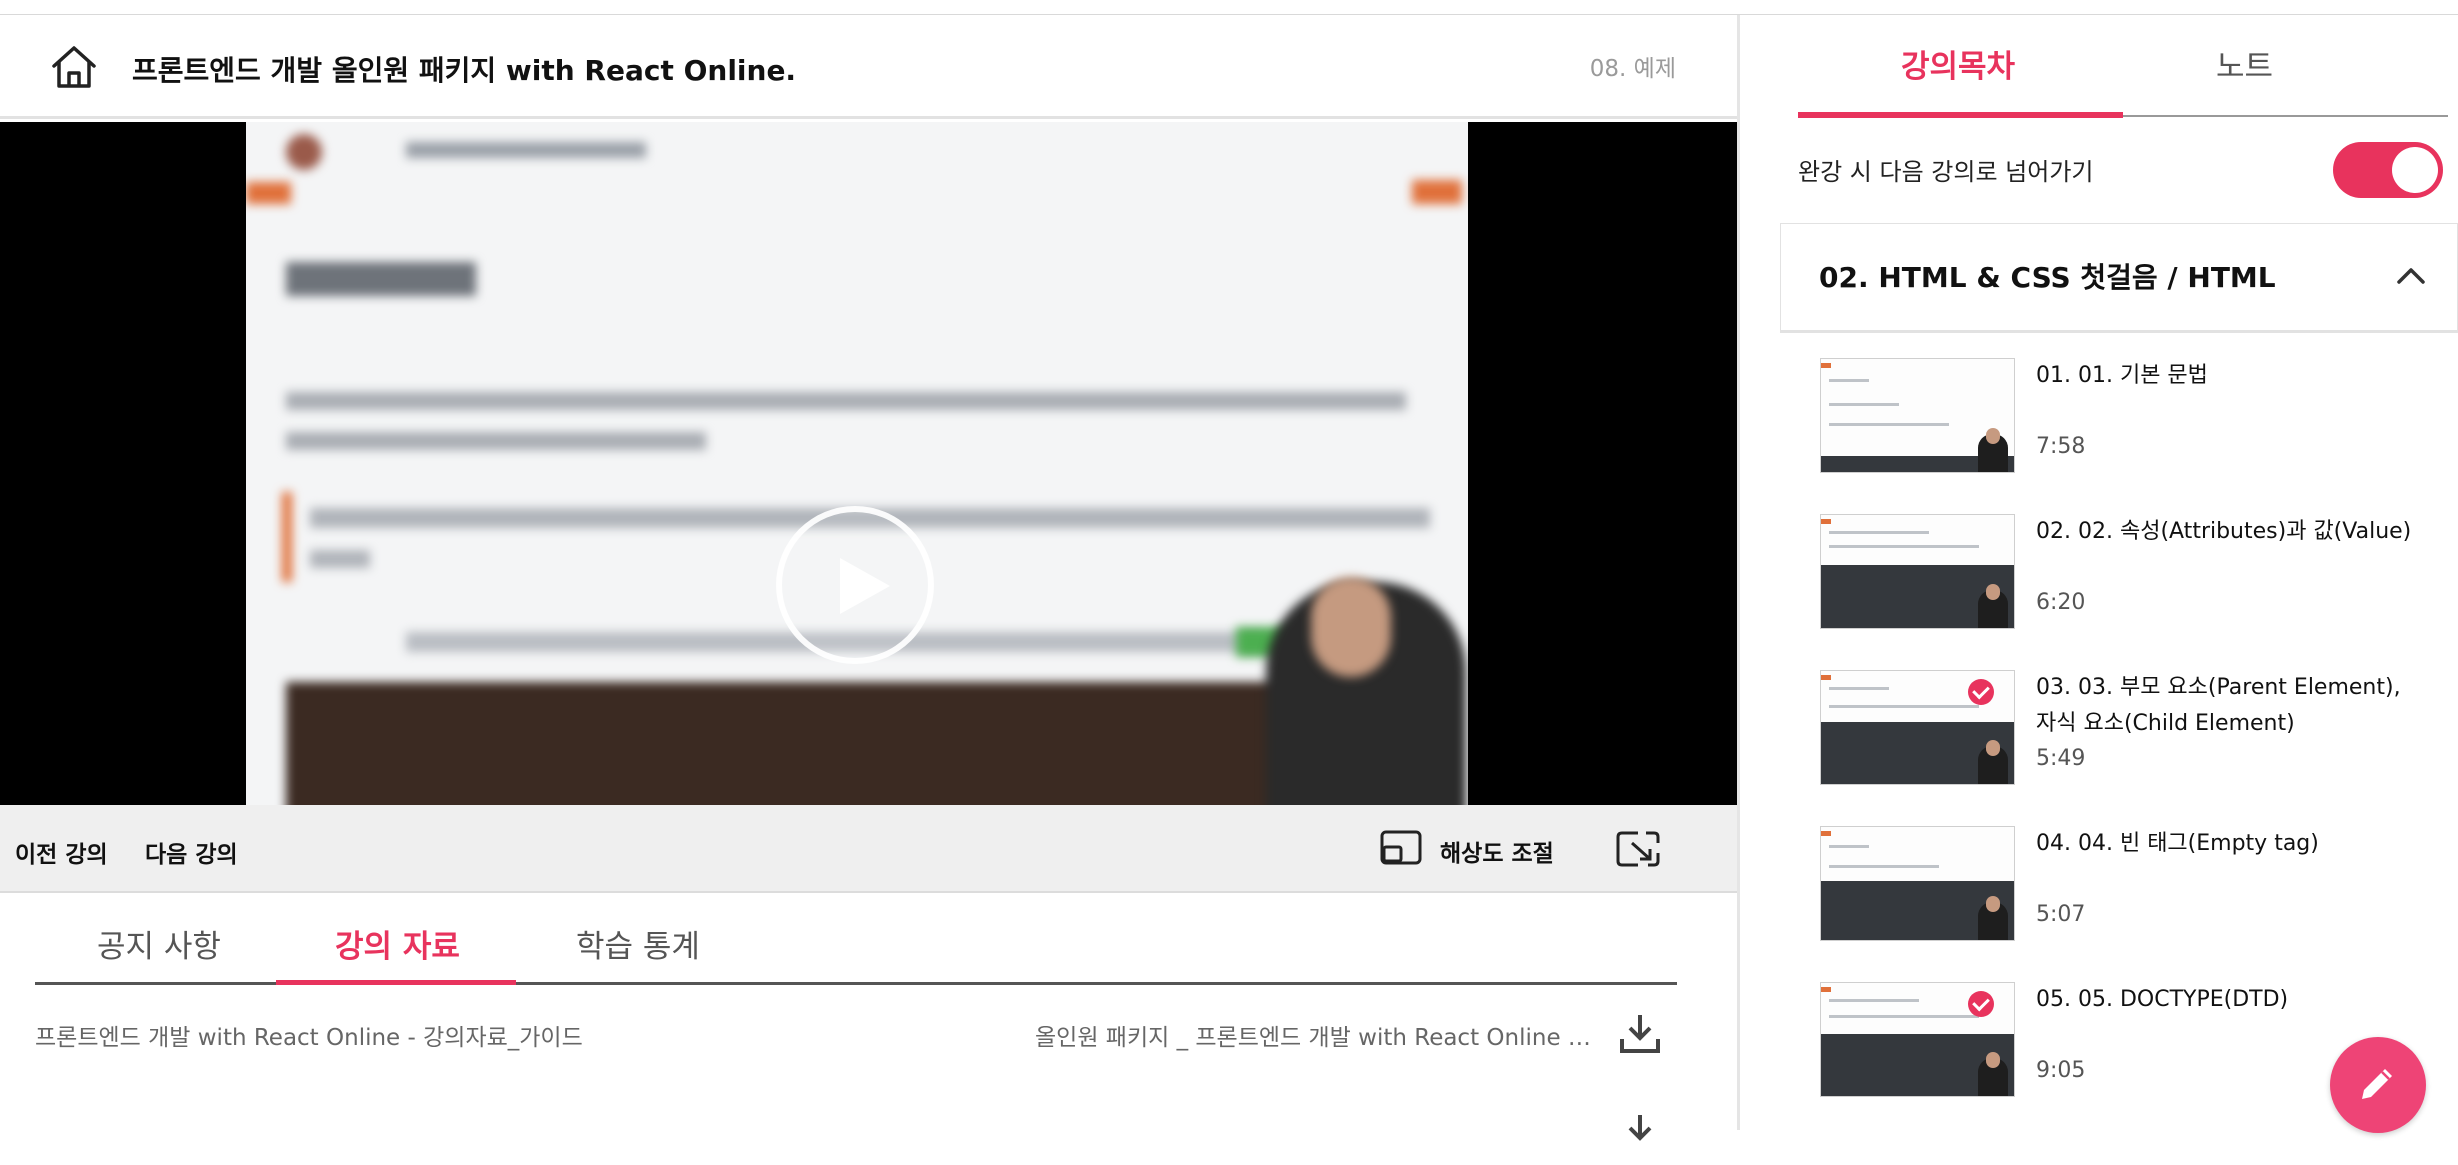 The image size is (2458, 1165). Describe the element at coordinates (1401, 848) in the screenshot. I see `pip-icon` at that location.